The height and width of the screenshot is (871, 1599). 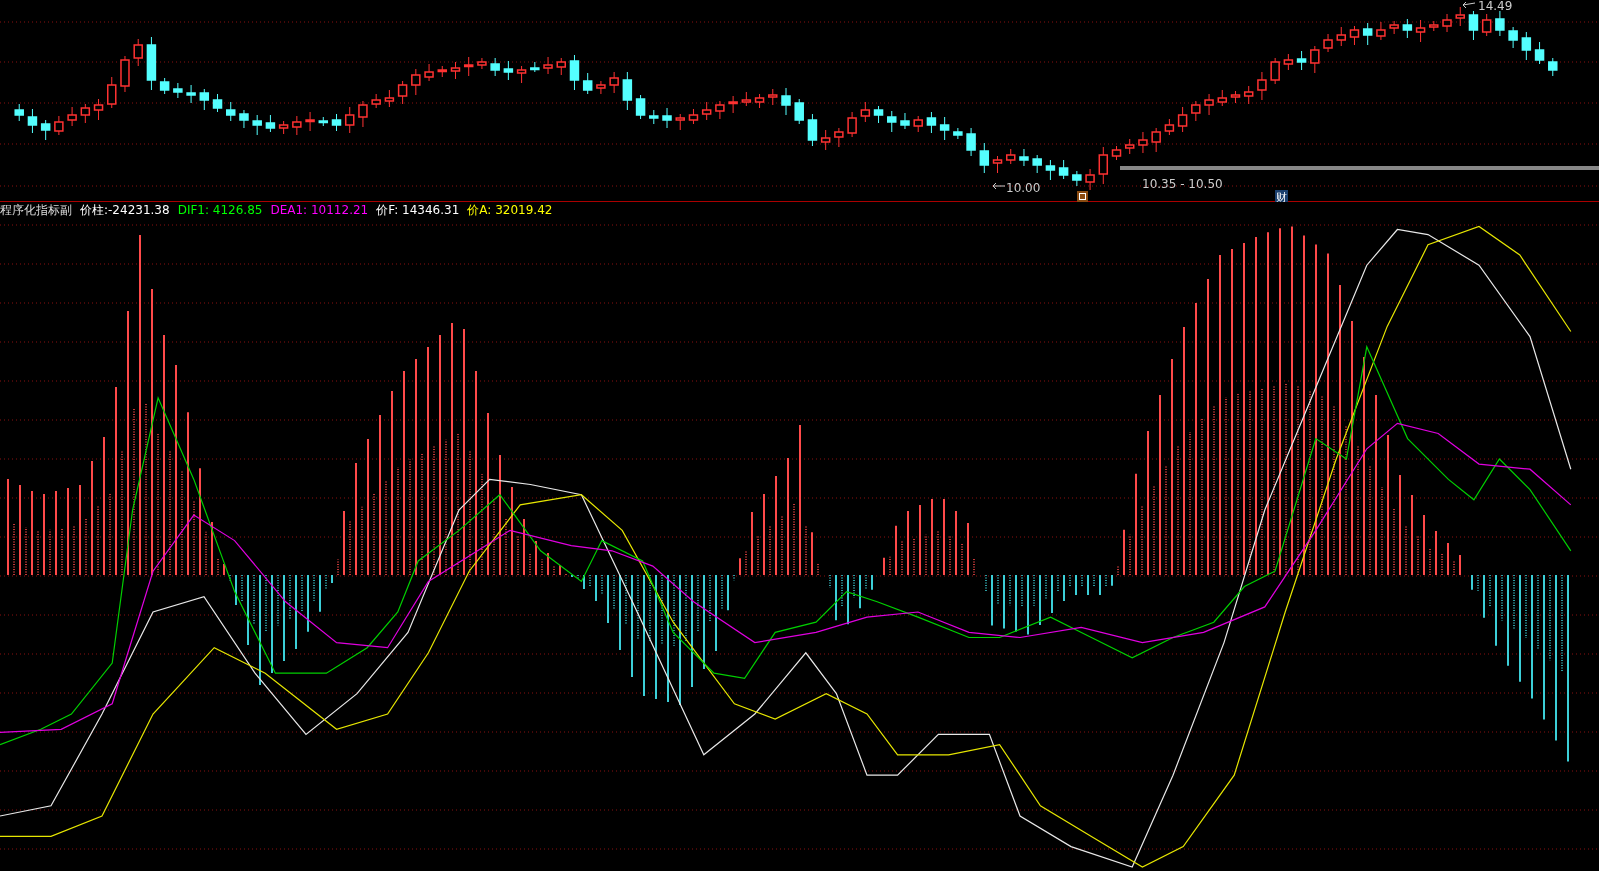 I want to click on square-icon, so click(x=1082, y=196).